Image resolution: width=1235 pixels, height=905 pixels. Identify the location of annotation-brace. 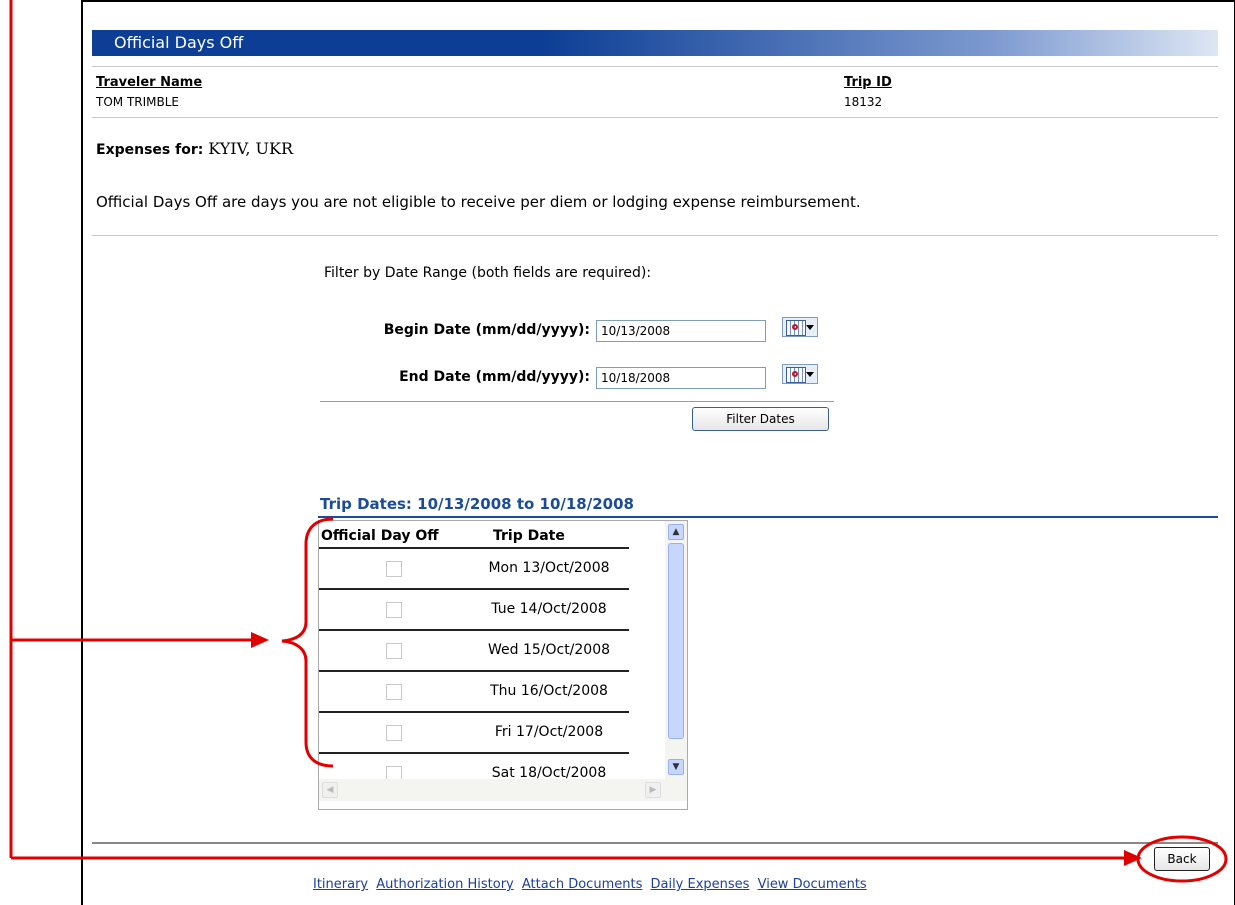
(307, 642).